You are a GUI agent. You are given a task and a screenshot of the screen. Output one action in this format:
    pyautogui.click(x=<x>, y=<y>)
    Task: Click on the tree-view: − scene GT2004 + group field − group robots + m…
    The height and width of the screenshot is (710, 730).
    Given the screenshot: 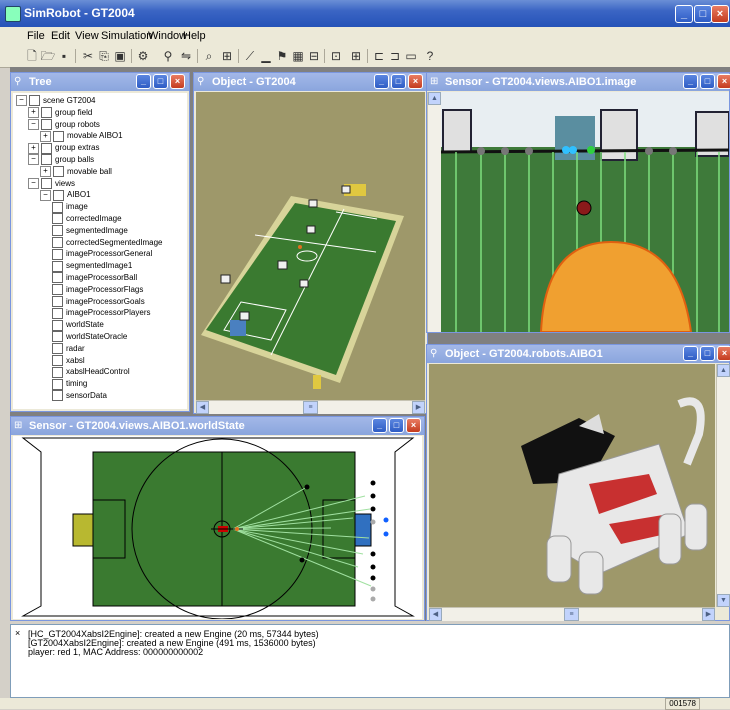 What is the action you would take?
    pyautogui.click(x=100, y=251)
    